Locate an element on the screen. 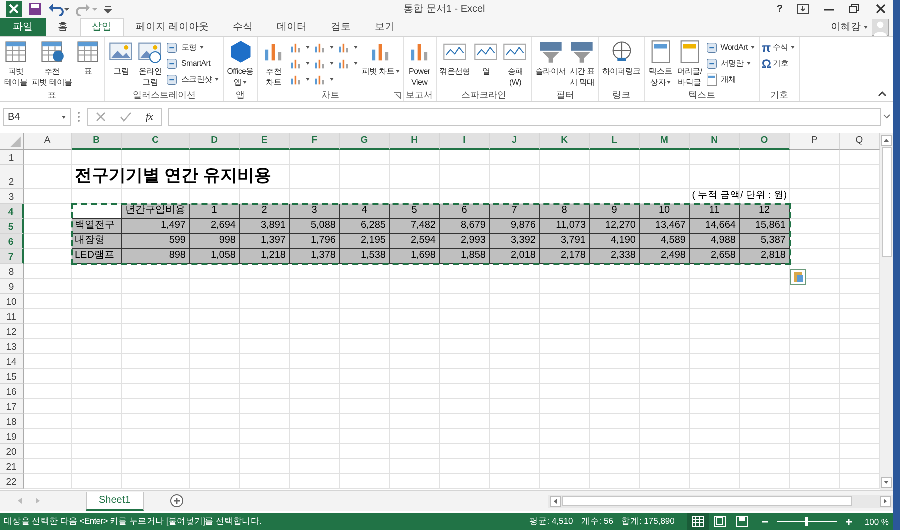  ribbon-tab: 홈 is located at coordinates (63, 27).